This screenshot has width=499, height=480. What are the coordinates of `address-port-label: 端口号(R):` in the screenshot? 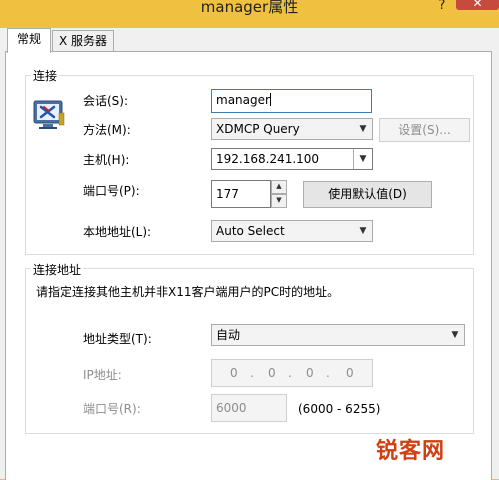 It's located at (112, 409).